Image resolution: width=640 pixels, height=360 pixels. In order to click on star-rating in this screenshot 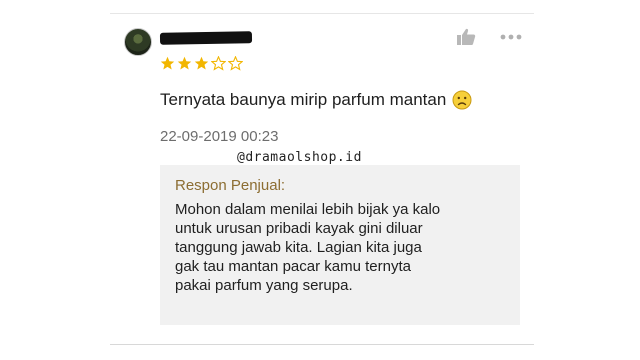, I will do `click(201, 63)`.